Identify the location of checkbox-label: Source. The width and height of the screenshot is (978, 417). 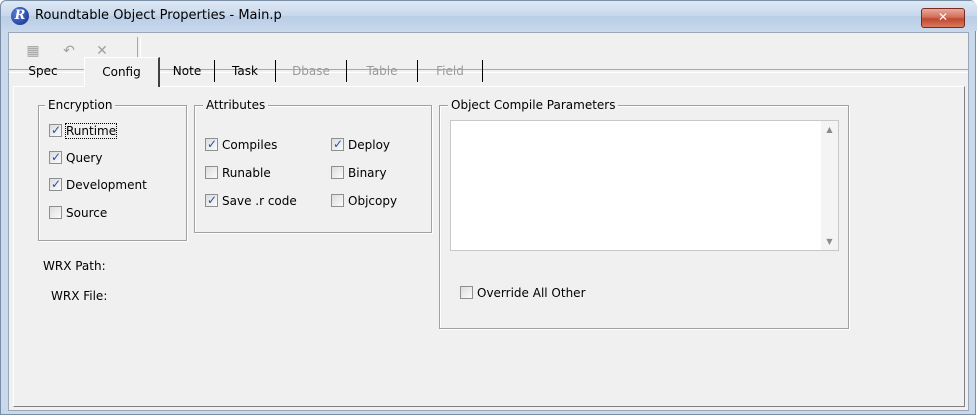
(87, 213).